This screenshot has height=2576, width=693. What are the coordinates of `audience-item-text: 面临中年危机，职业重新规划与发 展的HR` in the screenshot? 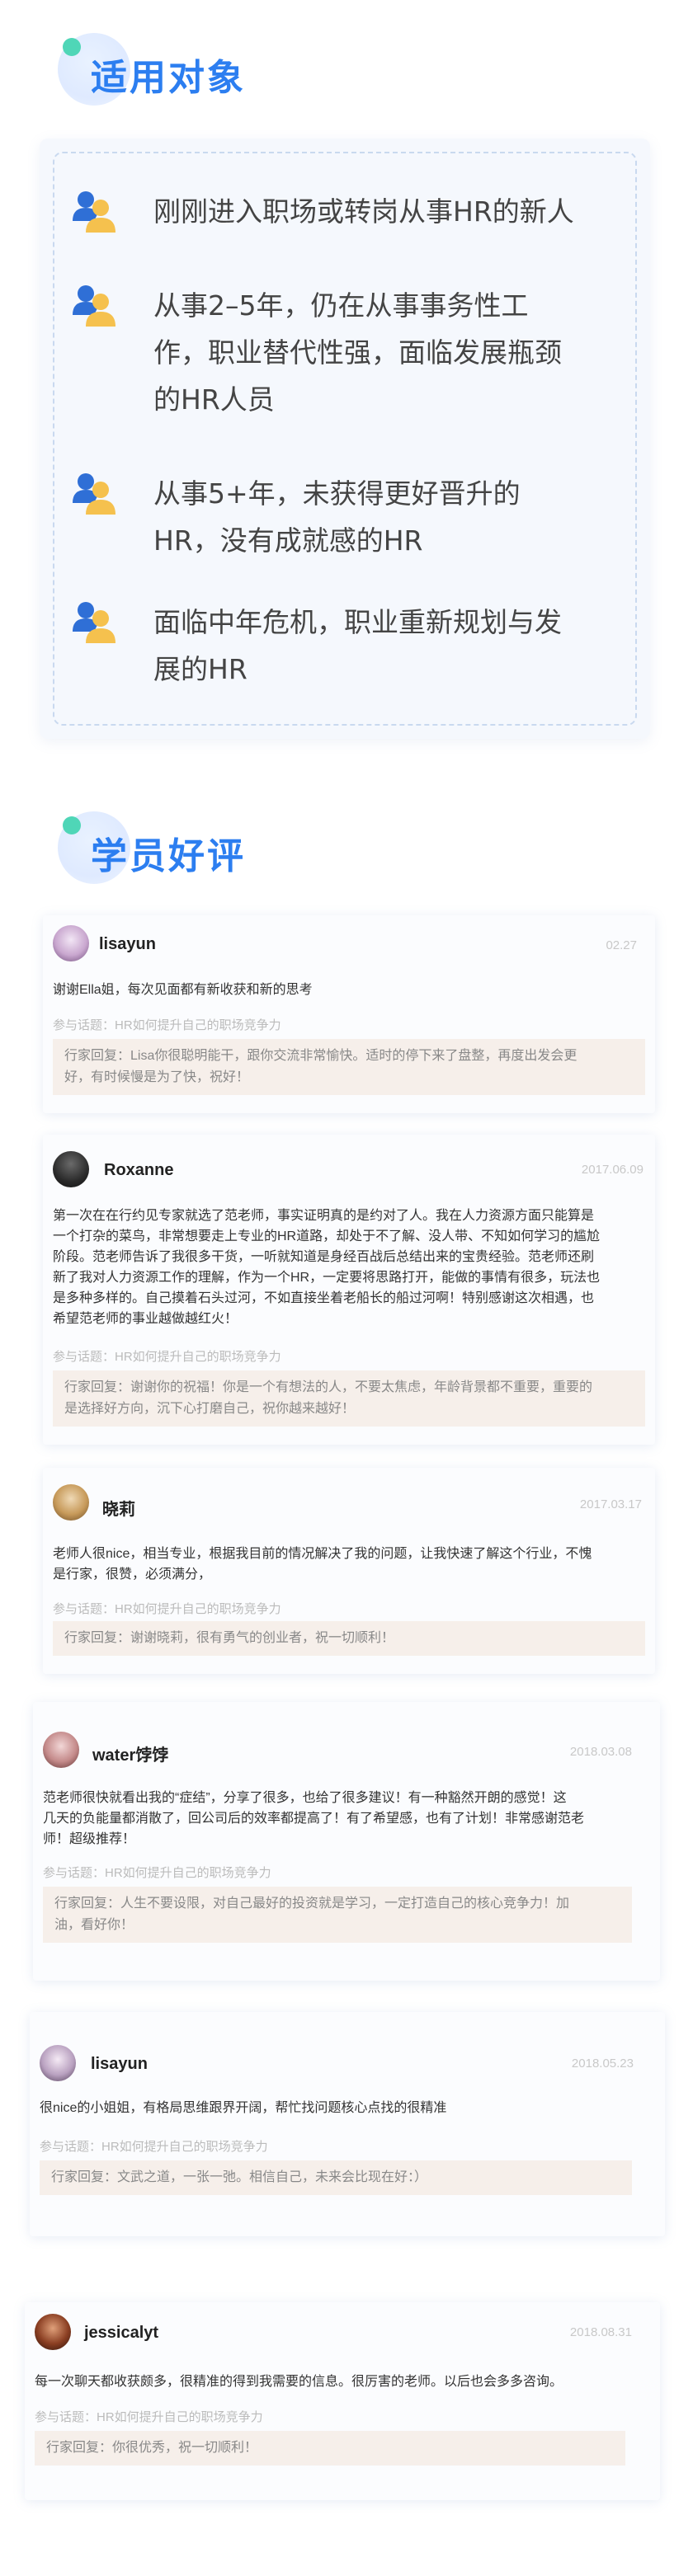 It's located at (357, 645).